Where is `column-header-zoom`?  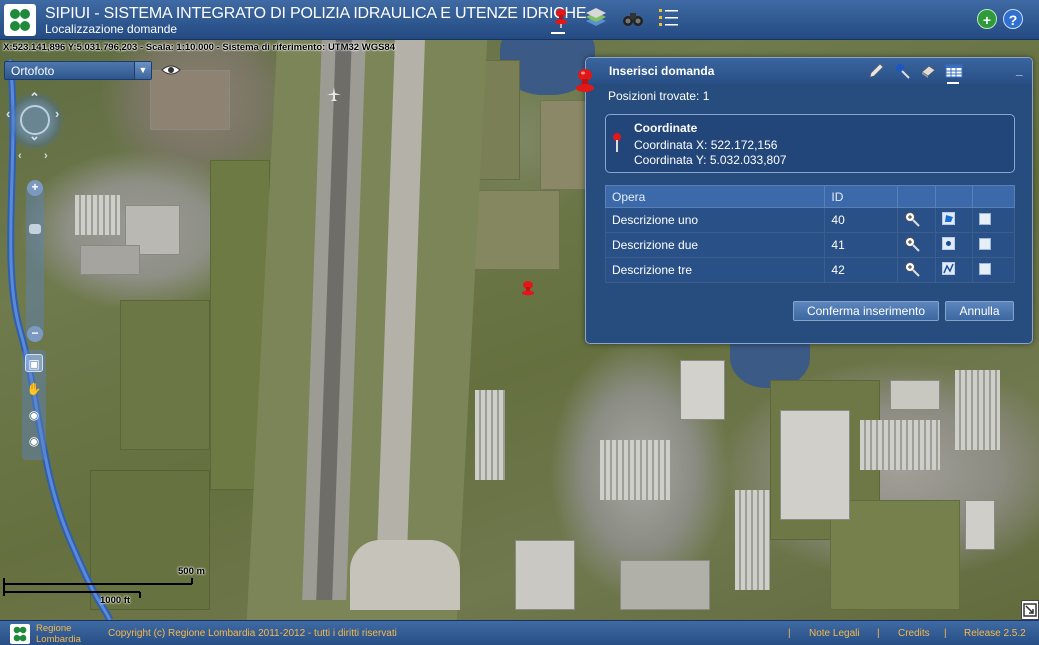
column-header-zoom is located at coordinates (917, 196).